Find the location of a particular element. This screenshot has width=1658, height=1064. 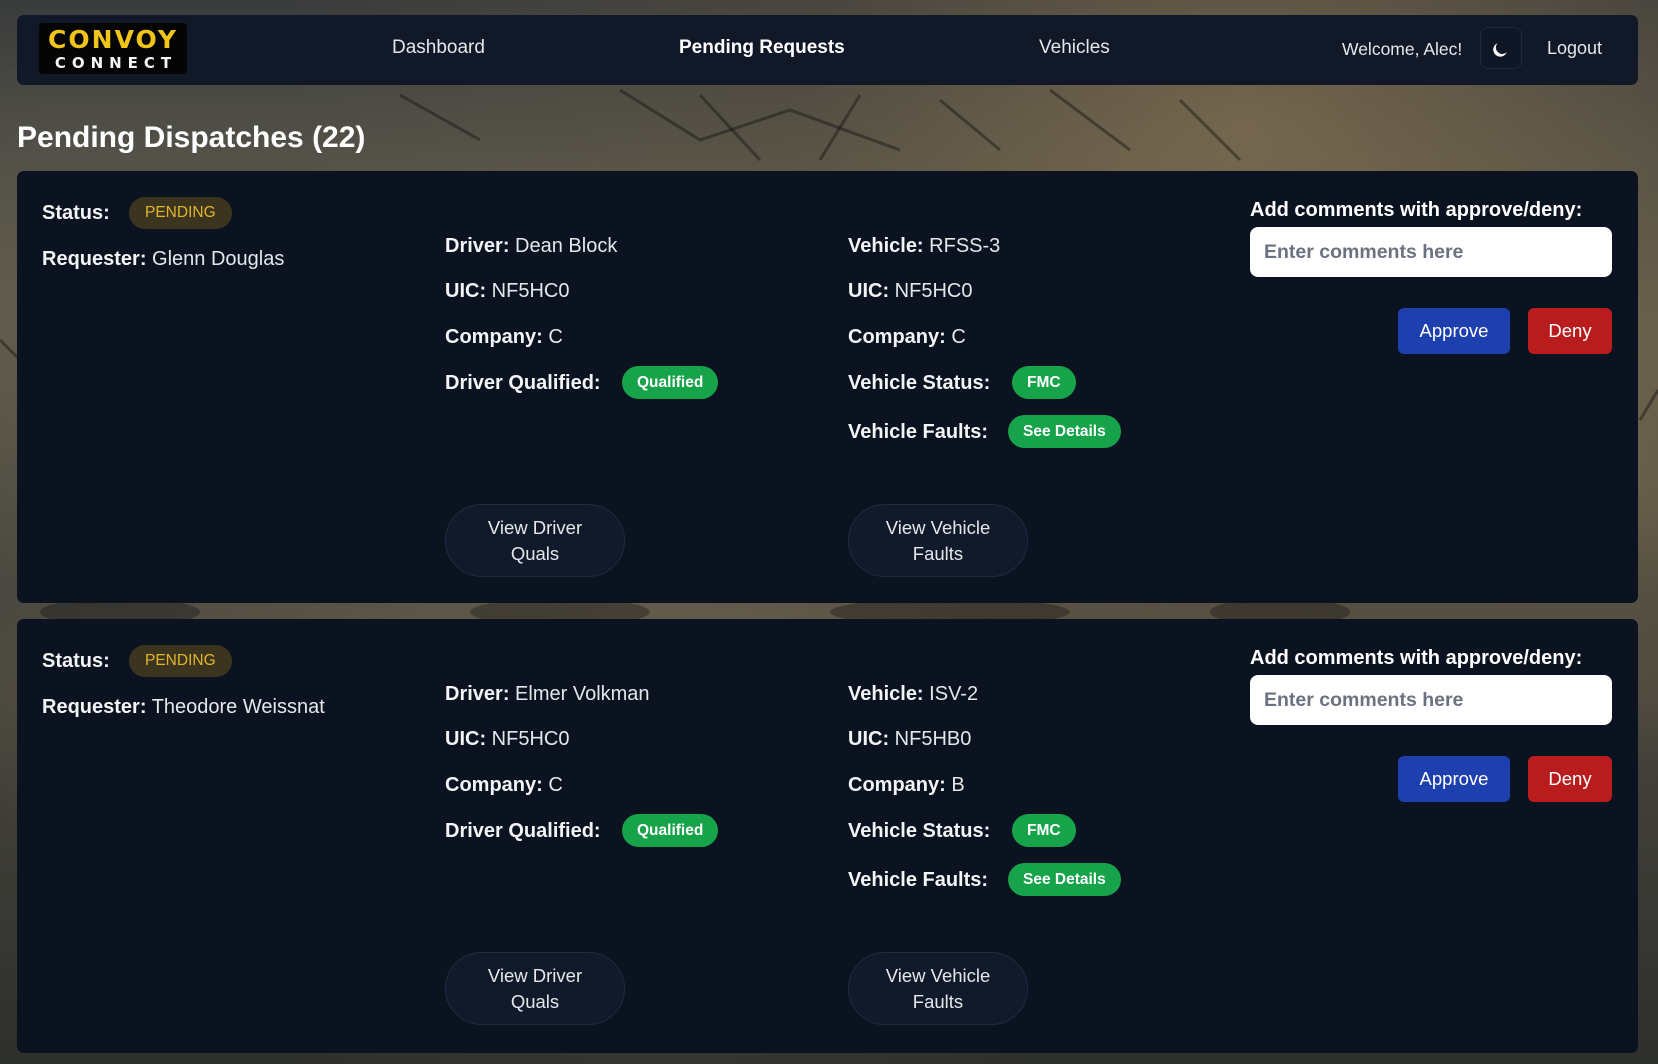

vehicle-company-value: B is located at coordinates (958, 785).